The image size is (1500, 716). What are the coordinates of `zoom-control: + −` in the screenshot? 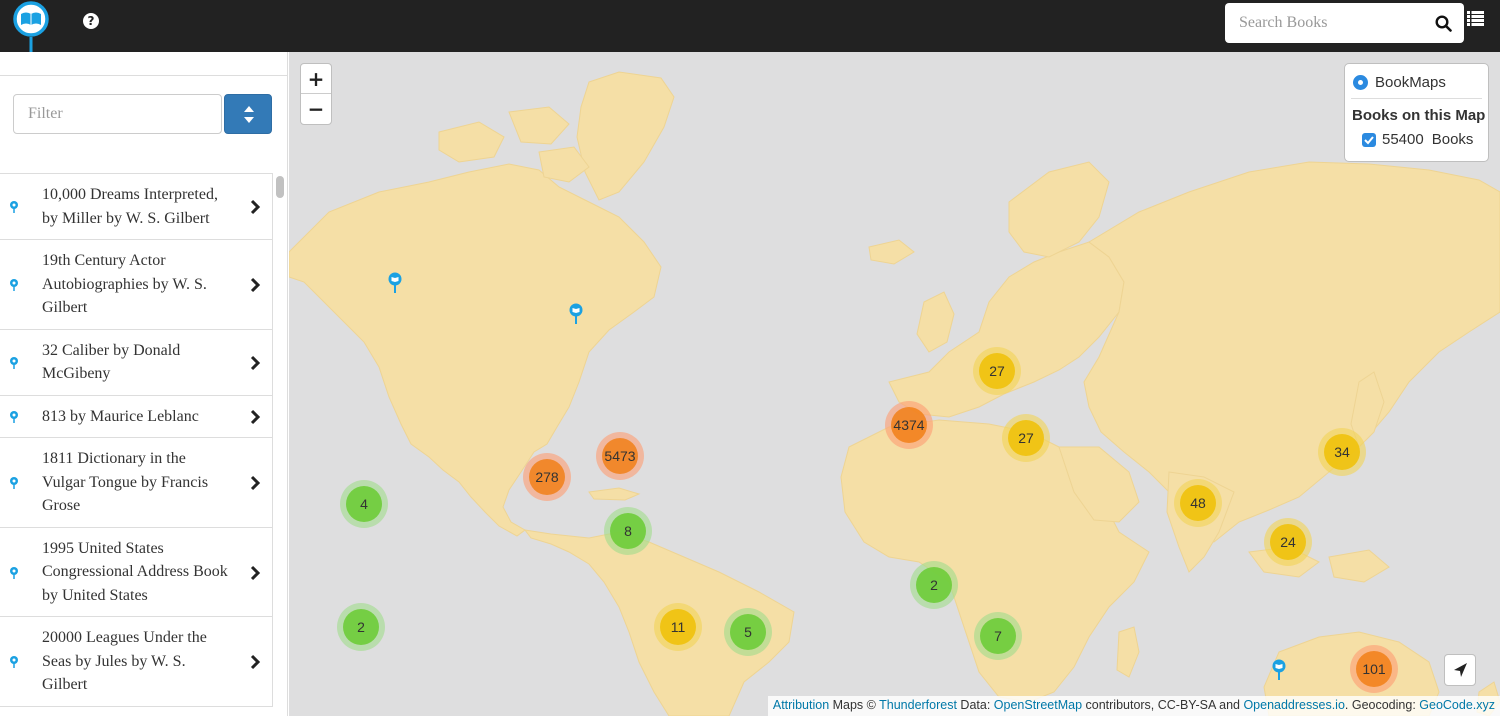 It's located at (316, 94).